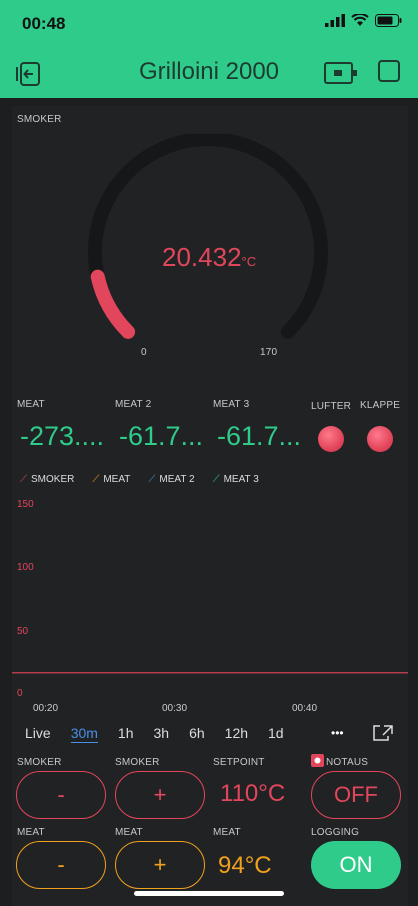 The width and height of the screenshot is (418, 906). What do you see at coordinates (202, 257) in the screenshot?
I see `gauge-value: 20.432` at bounding box center [202, 257].